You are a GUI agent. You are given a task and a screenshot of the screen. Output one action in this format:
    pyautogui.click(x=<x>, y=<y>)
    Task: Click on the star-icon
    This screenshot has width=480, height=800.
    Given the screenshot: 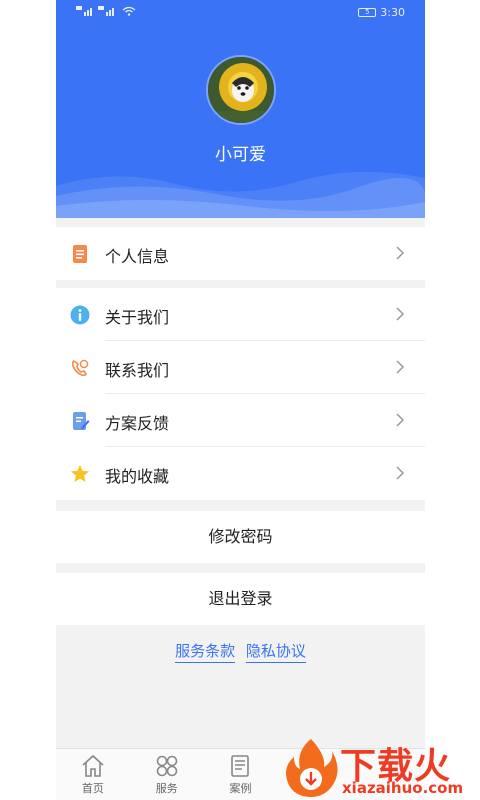 What is the action you would take?
    pyautogui.click(x=80, y=473)
    